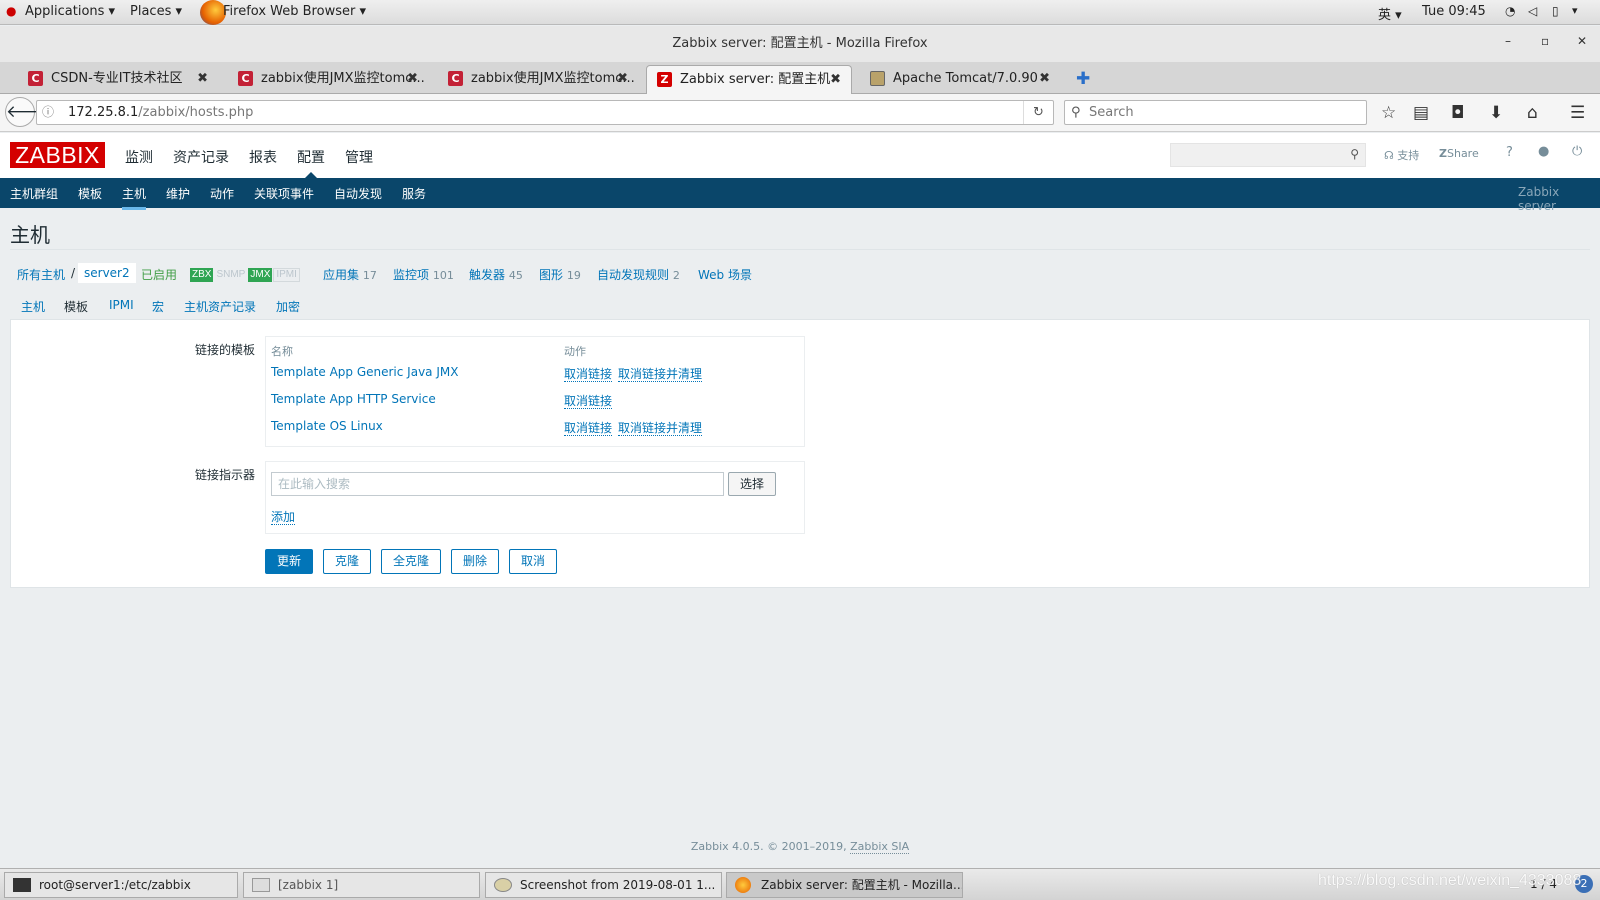  Describe the element at coordinates (538, 79) in the screenshot. I see `browser-tab-jmx-2: Czabbix使用JMX监控tomc... ✖` at that location.